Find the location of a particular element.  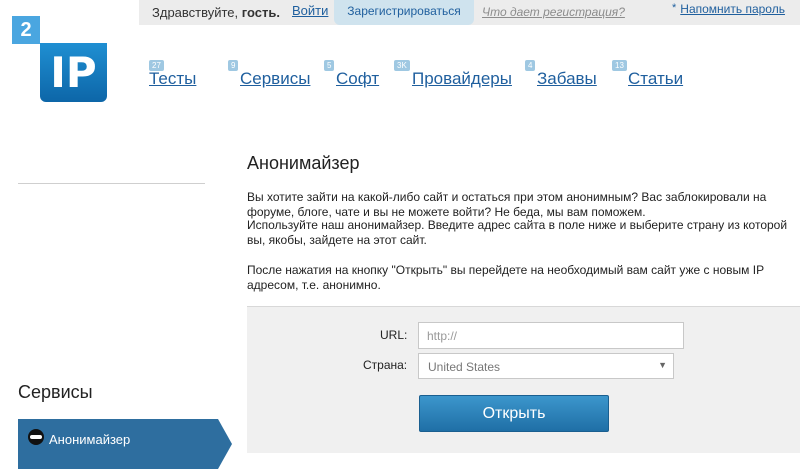

remind-password: * Напомнить пароль is located at coordinates (728, 9).